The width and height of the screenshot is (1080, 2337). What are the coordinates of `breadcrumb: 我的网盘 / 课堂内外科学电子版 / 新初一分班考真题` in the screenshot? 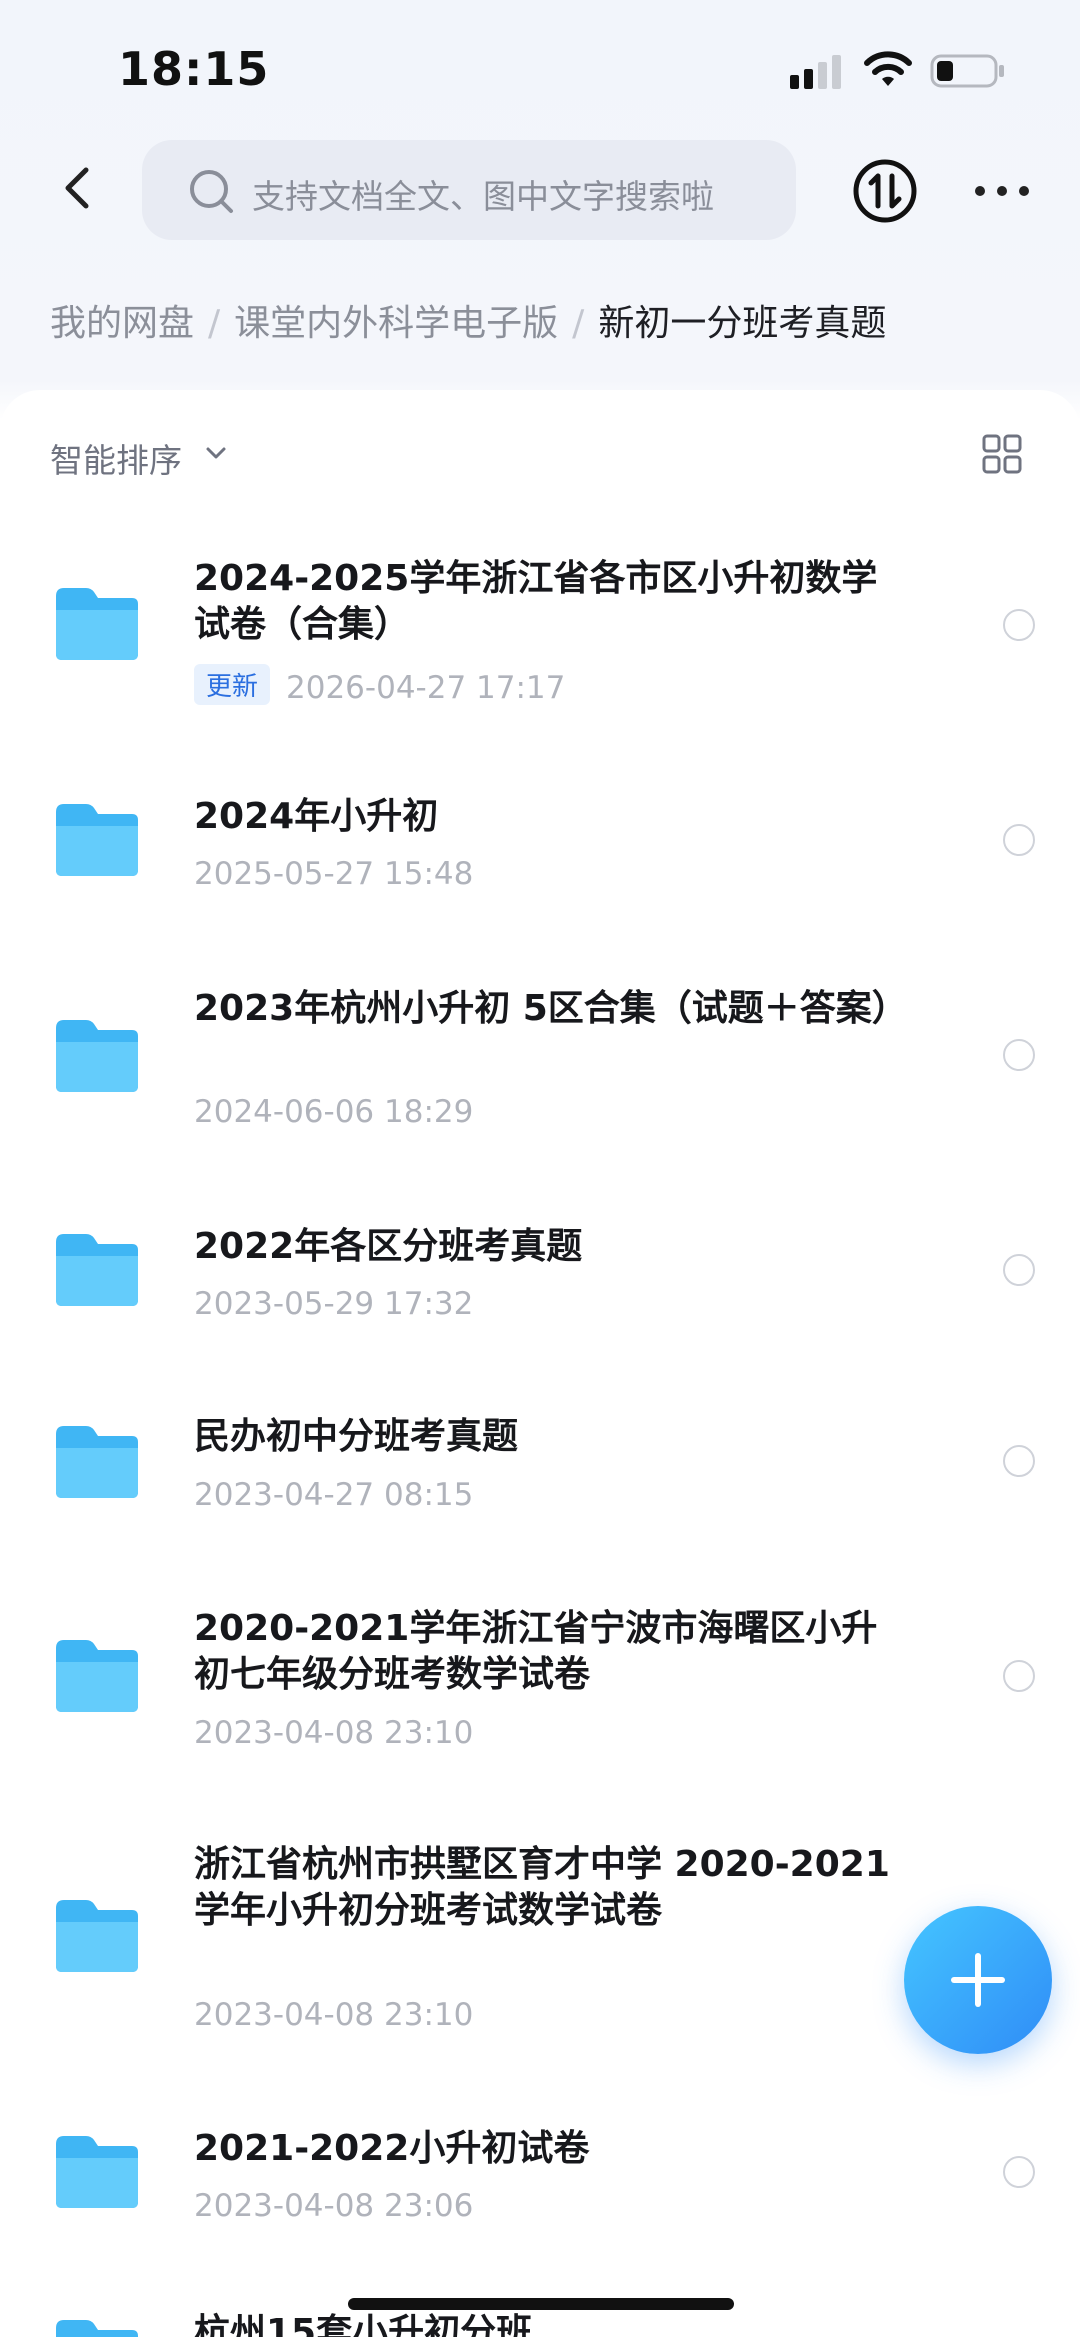 It's located at (468, 320).